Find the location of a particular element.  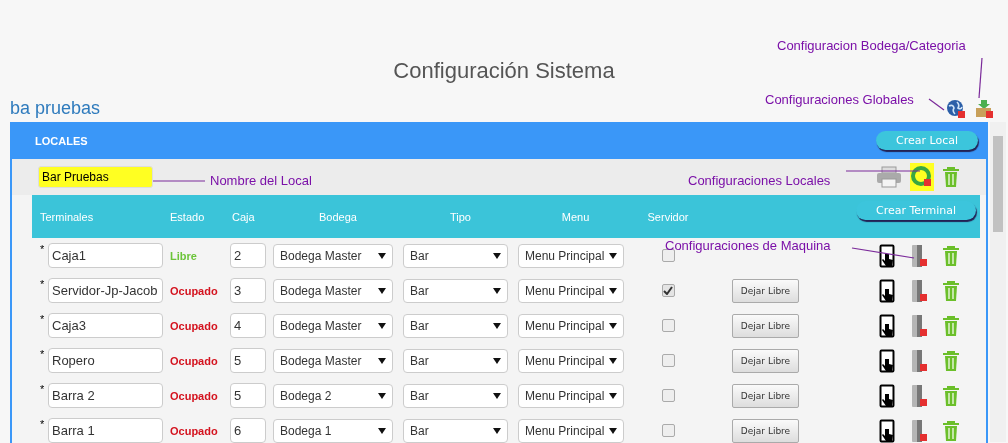

caja-field: 3 is located at coordinates (248, 290).